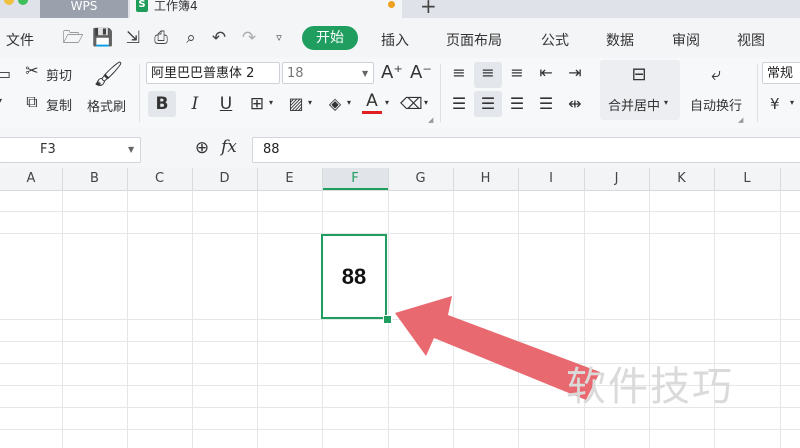 This screenshot has height=448, width=800. Describe the element at coordinates (650, 387) in the screenshot. I see `watermark-text: 软件技巧` at that location.